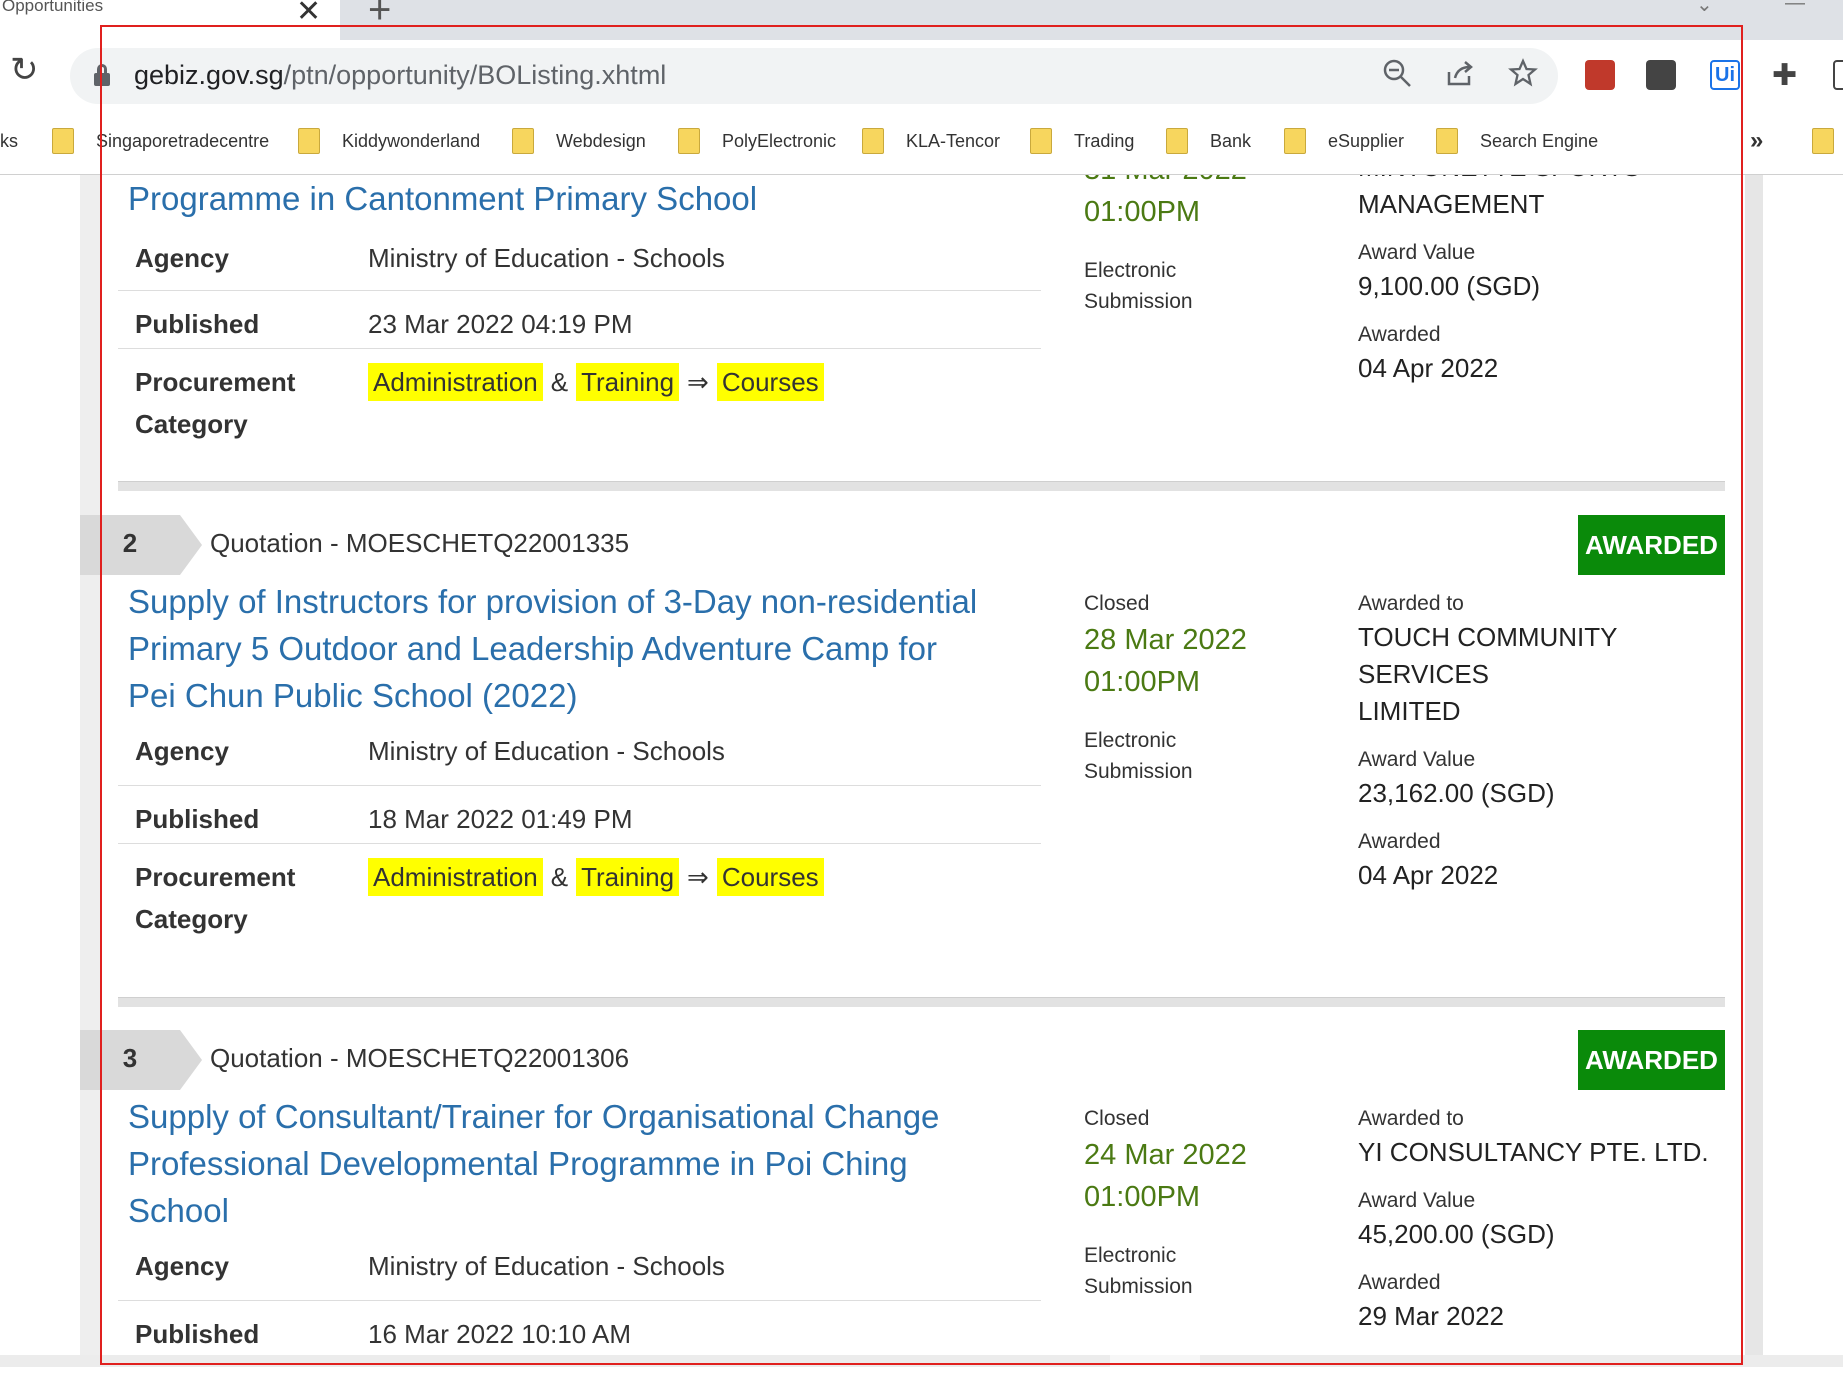 This screenshot has width=1843, height=1390. Describe the element at coordinates (500, 1334) in the screenshot. I see `published-value: 16 Mar 2022 10:10 AM` at that location.